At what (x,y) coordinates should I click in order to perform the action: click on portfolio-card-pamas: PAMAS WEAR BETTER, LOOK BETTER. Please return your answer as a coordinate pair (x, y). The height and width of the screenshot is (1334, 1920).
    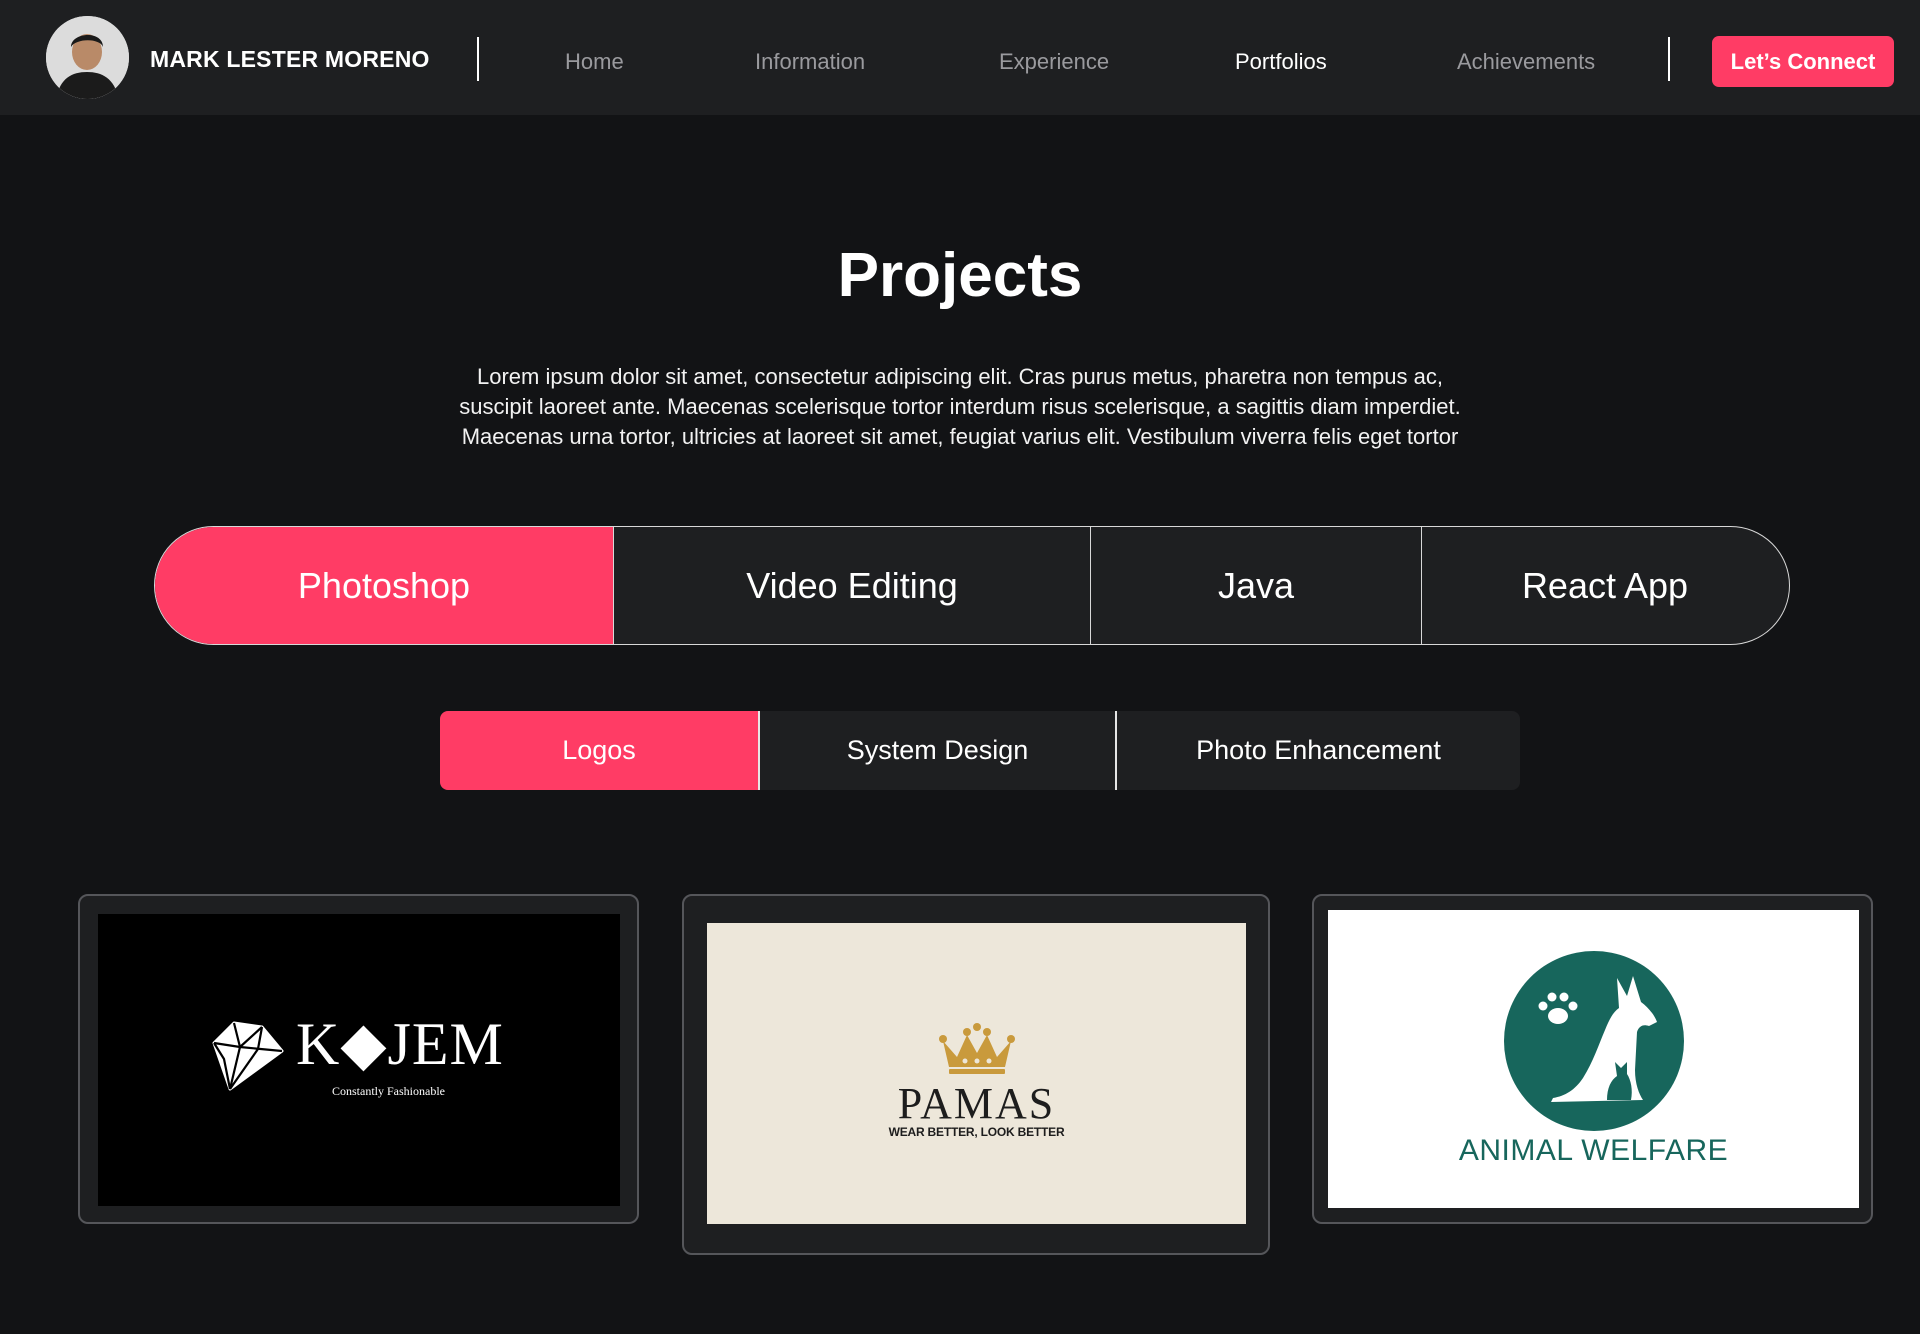
    Looking at the image, I should click on (976, 1074).